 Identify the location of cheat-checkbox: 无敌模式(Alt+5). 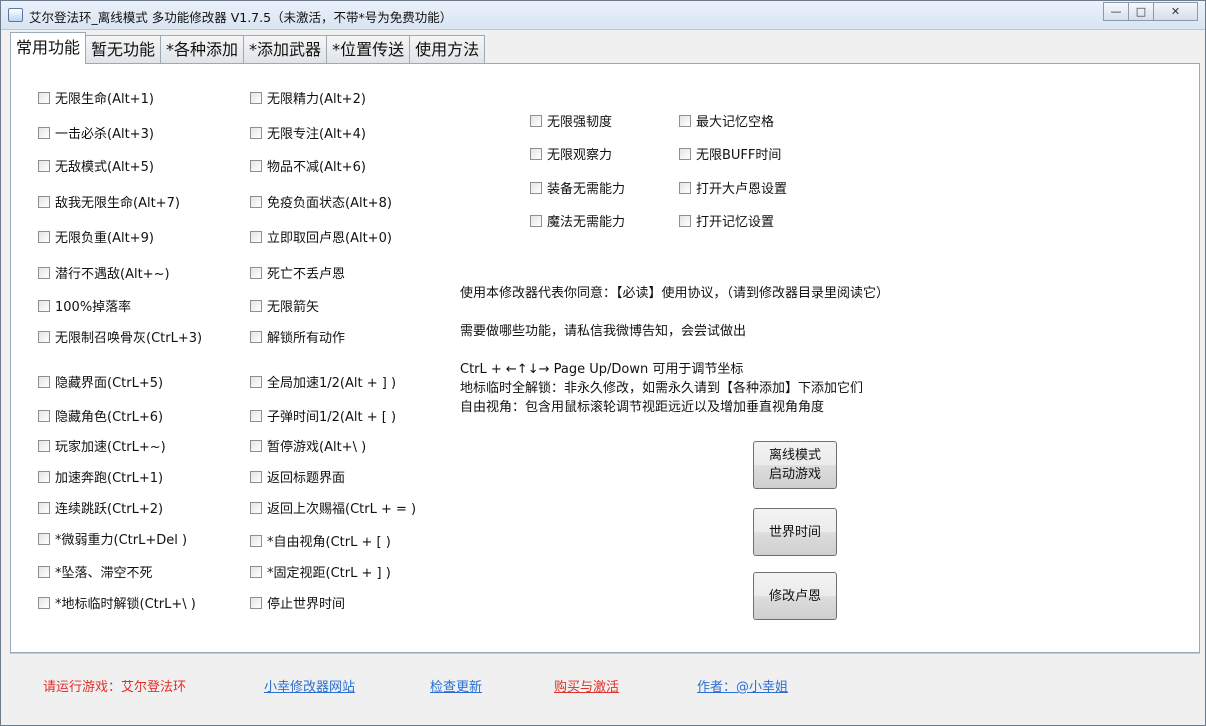
(96, 165).